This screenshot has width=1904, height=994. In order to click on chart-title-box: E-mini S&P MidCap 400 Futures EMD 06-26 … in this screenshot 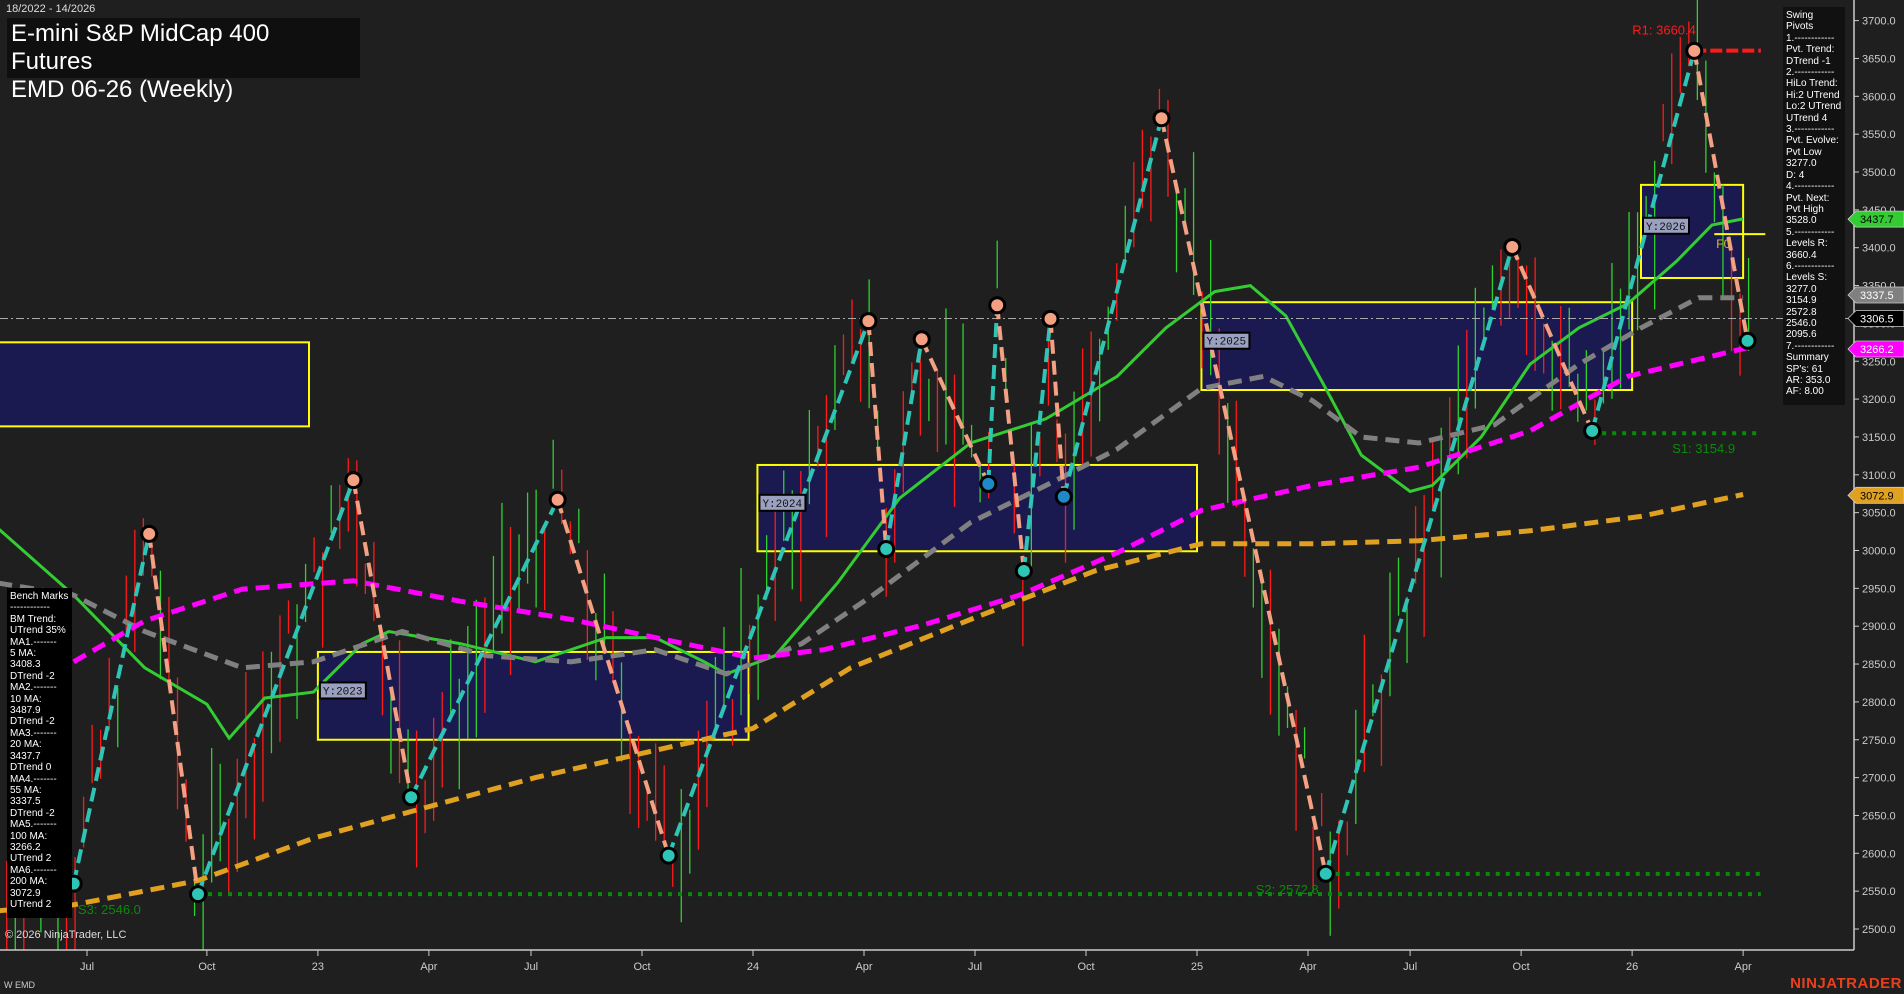, I will do `click(183, 60)`.